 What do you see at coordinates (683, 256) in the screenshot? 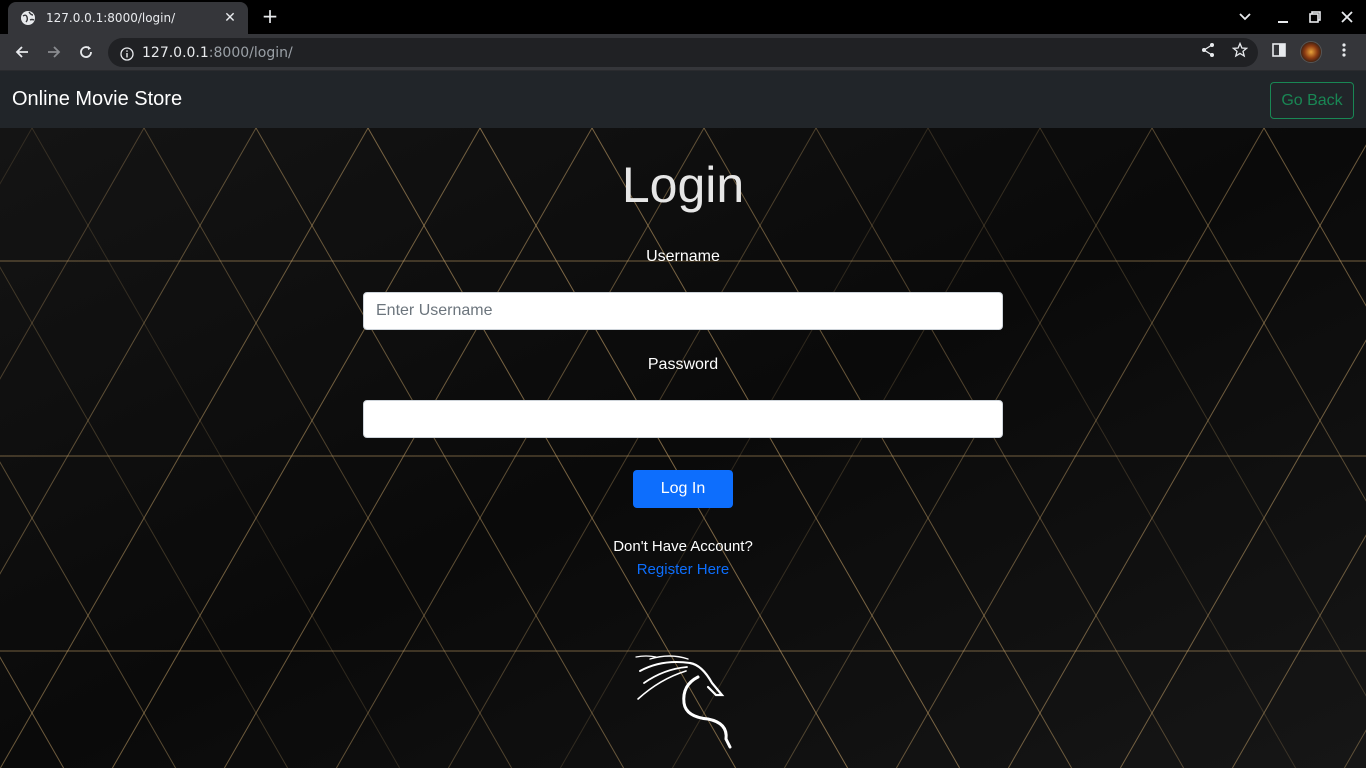
I see `username-label: Username` at bounding box center [683, 256].